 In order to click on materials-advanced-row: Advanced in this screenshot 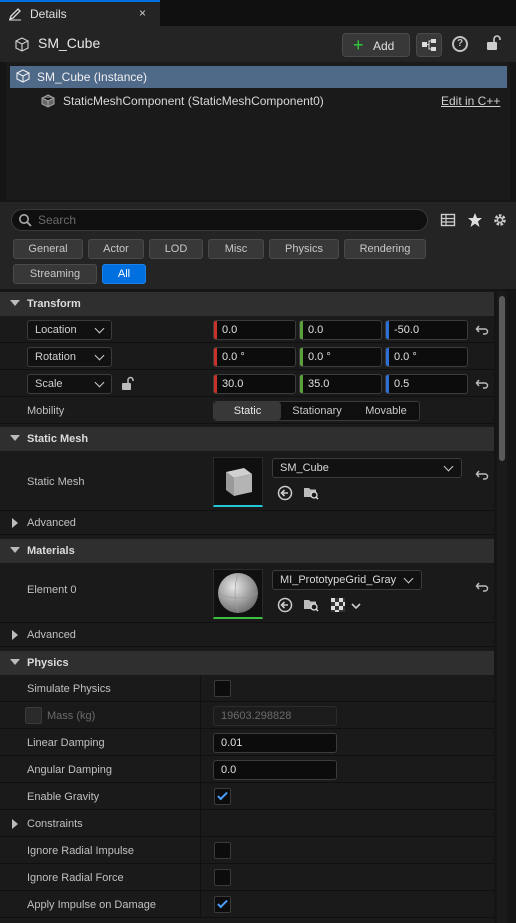, I will do `click(247, 635)`.